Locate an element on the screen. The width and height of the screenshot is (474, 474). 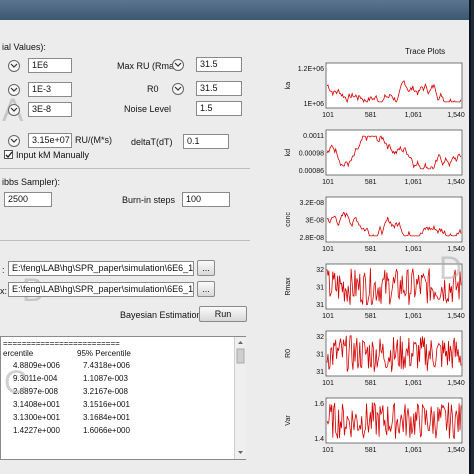
kd-field: 1E-3 is located at coordinates (50, 89).